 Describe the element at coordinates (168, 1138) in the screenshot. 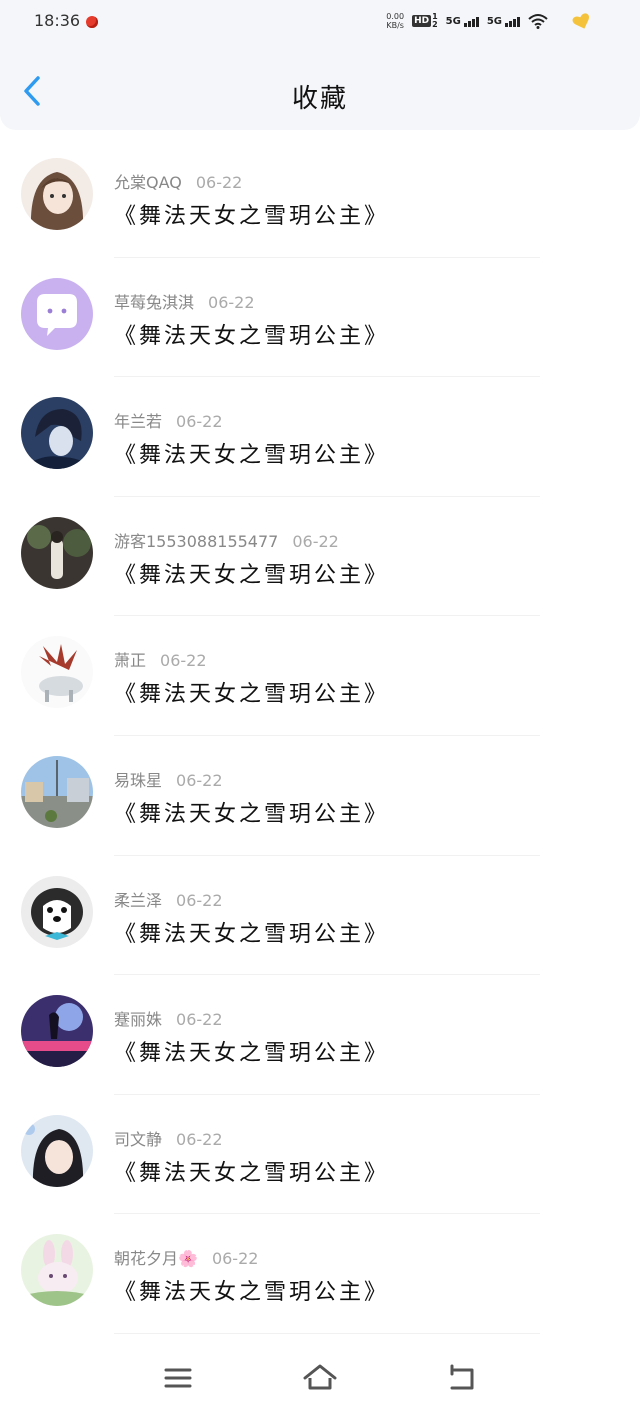

I see `item-meta: 司文静 06-22` at that location.